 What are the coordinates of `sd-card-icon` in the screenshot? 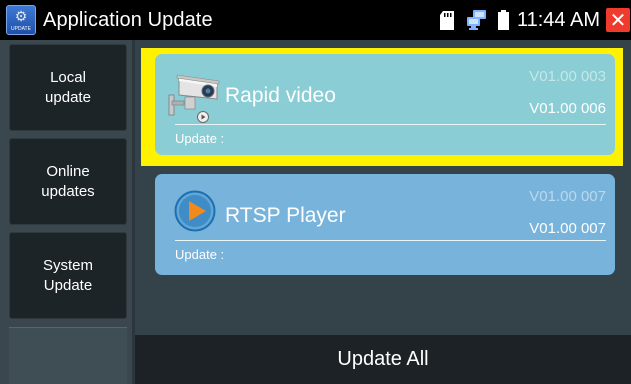 It's located at (446, 20).